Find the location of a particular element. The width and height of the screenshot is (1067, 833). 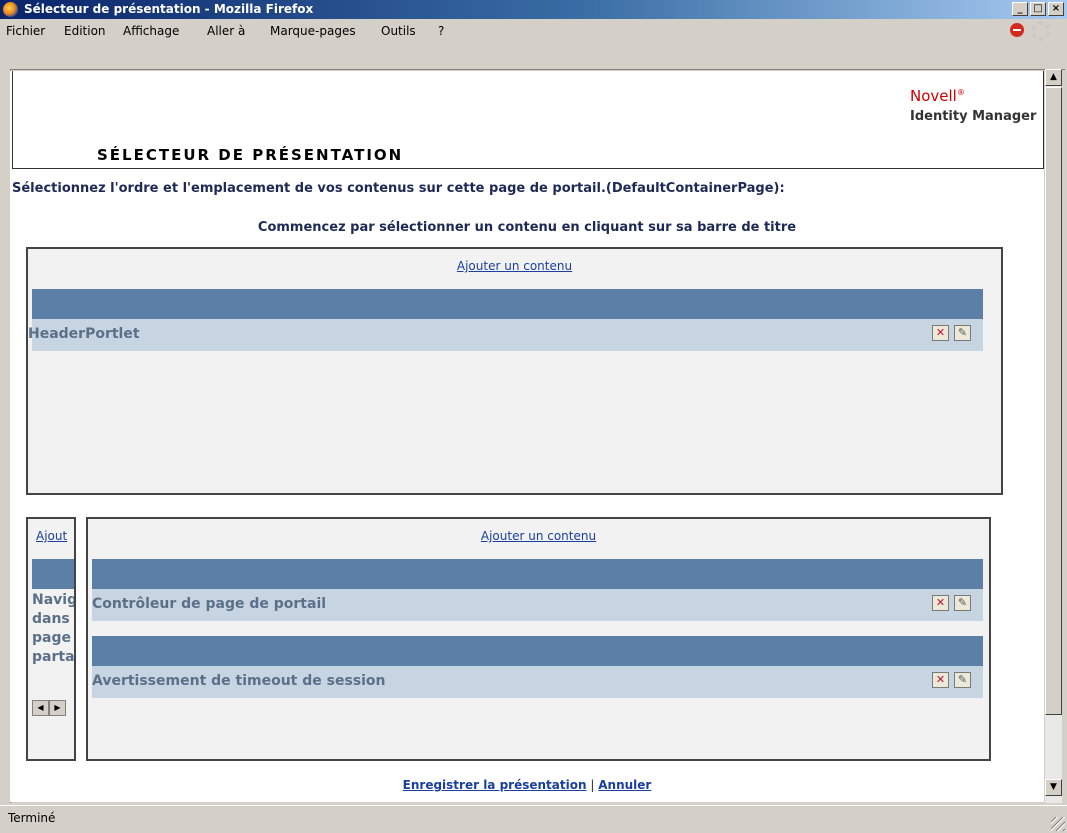

portlet-name: Contrôleur de page de portail is located at coordinates (209, 604).